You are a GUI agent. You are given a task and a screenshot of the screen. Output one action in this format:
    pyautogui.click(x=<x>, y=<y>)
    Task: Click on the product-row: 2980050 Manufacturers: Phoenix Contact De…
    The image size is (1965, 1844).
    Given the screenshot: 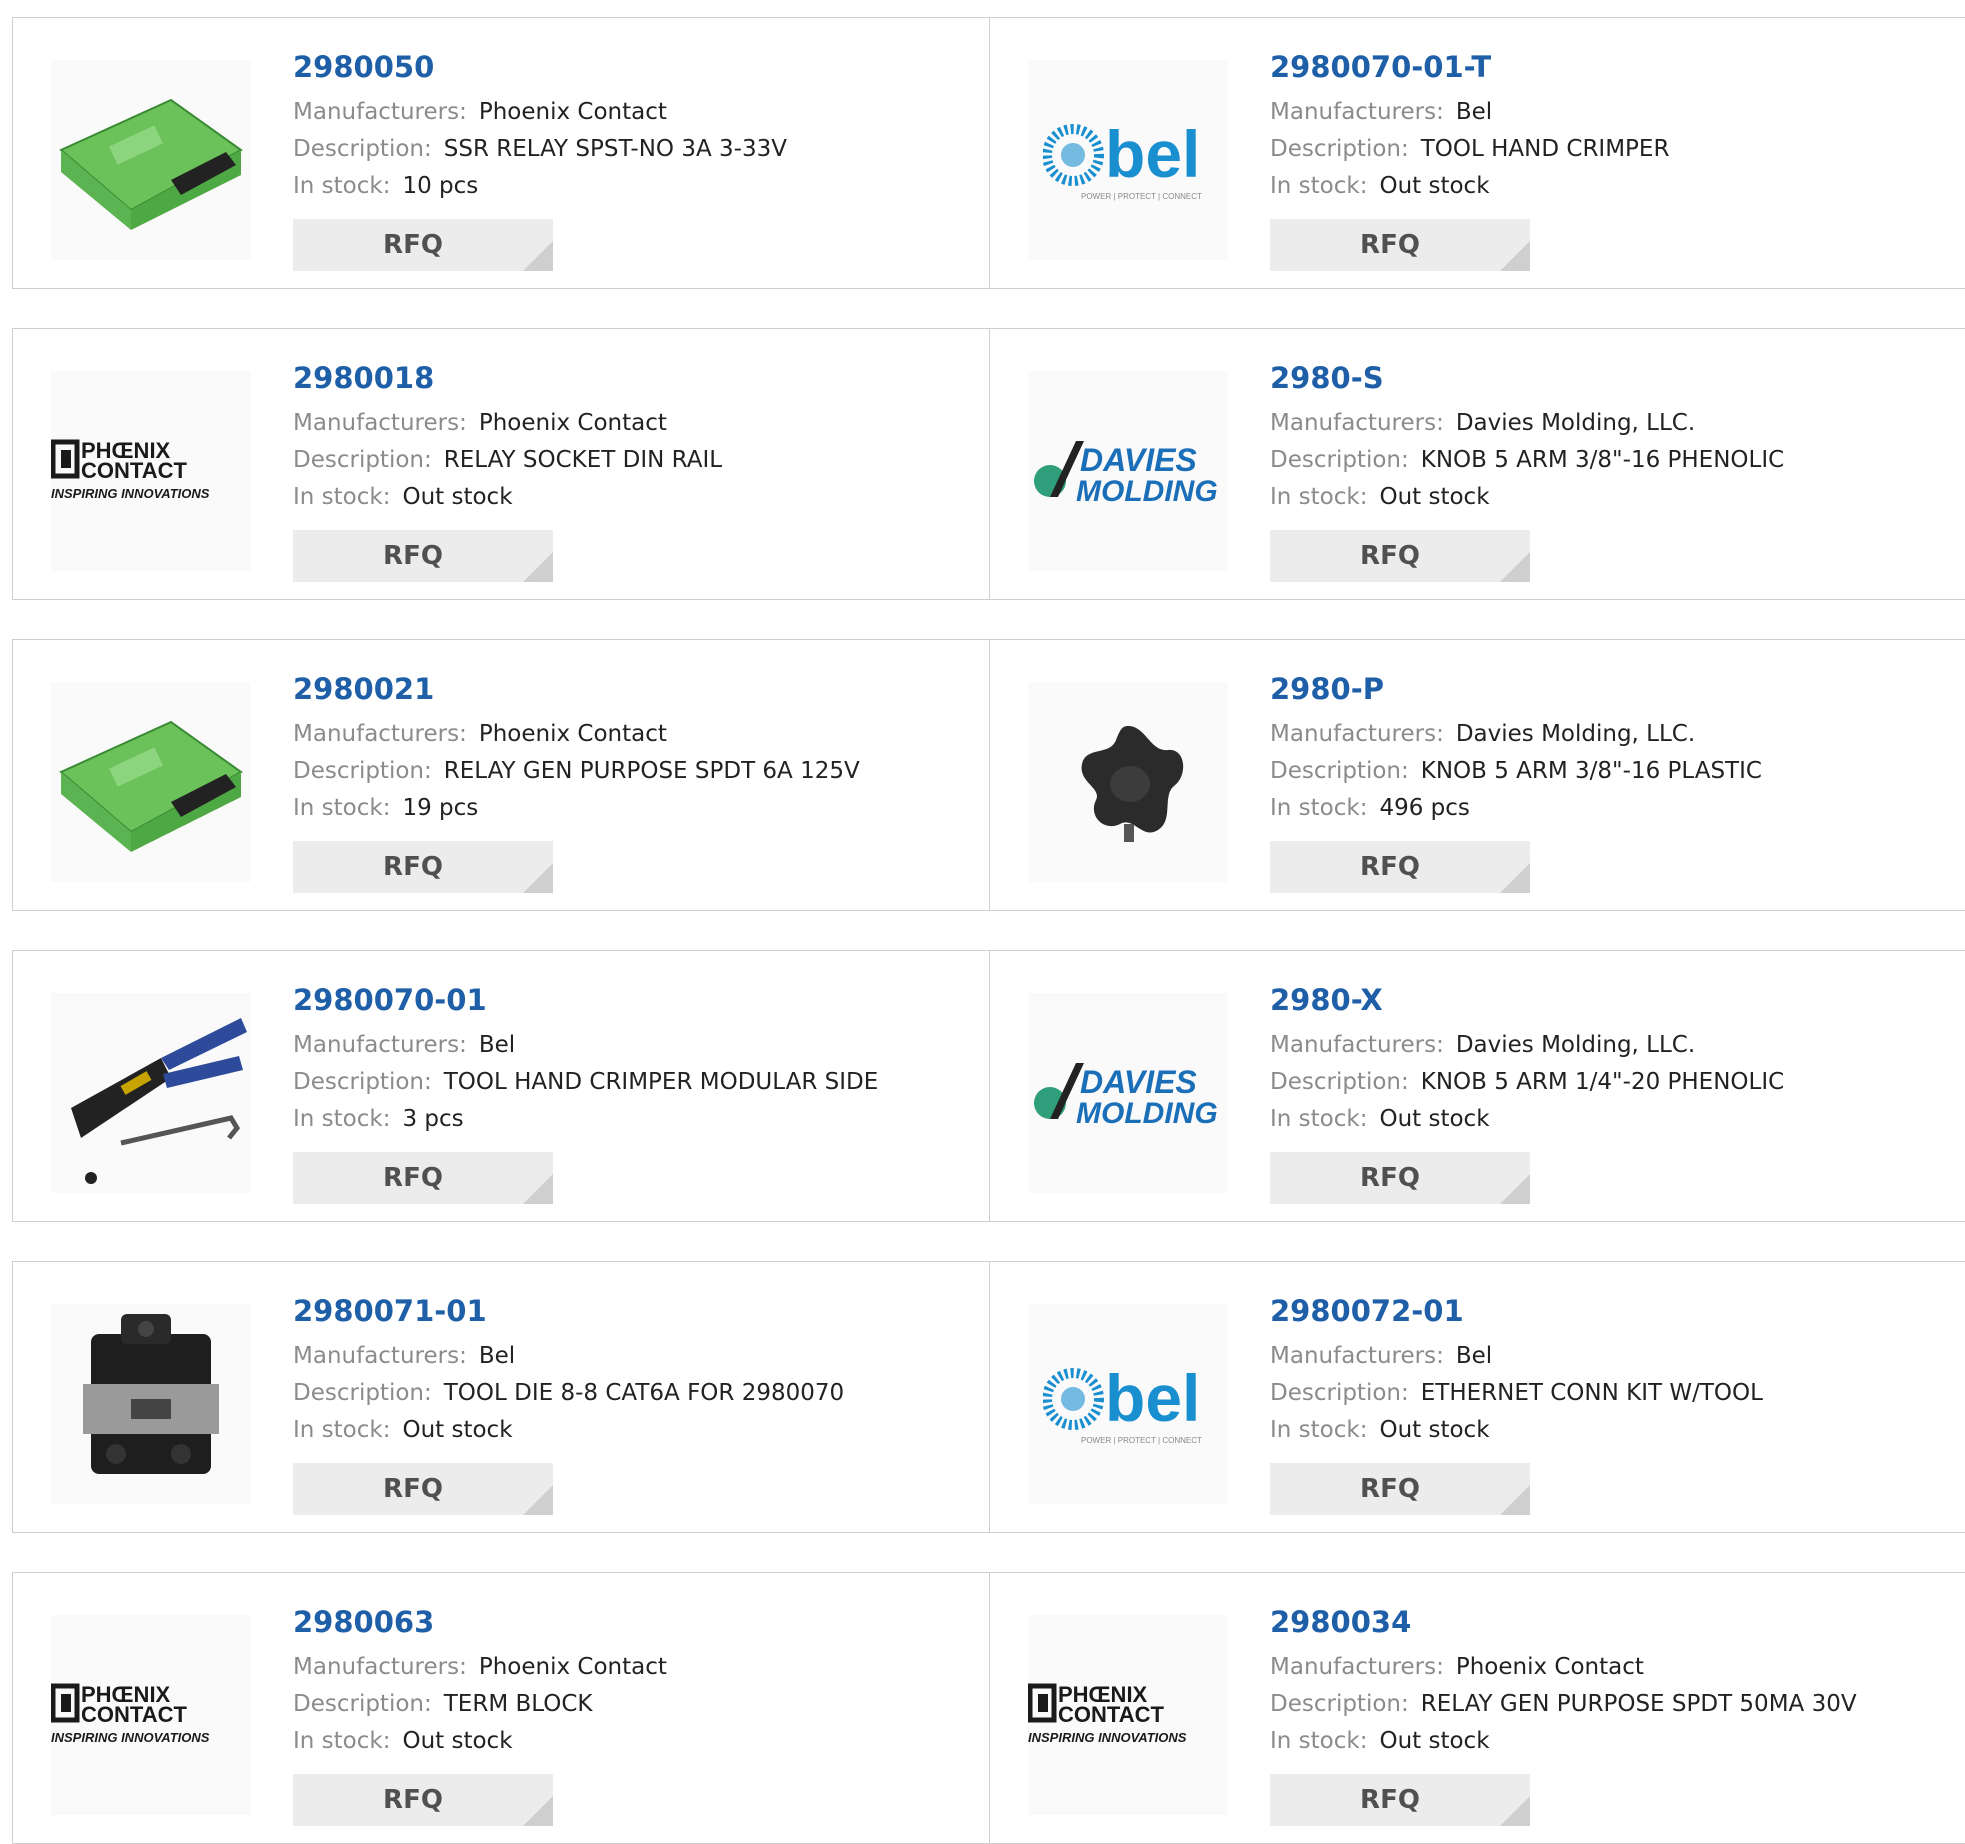 What is the action you would take?
    pyautogui.click(x=988, y=153)
    